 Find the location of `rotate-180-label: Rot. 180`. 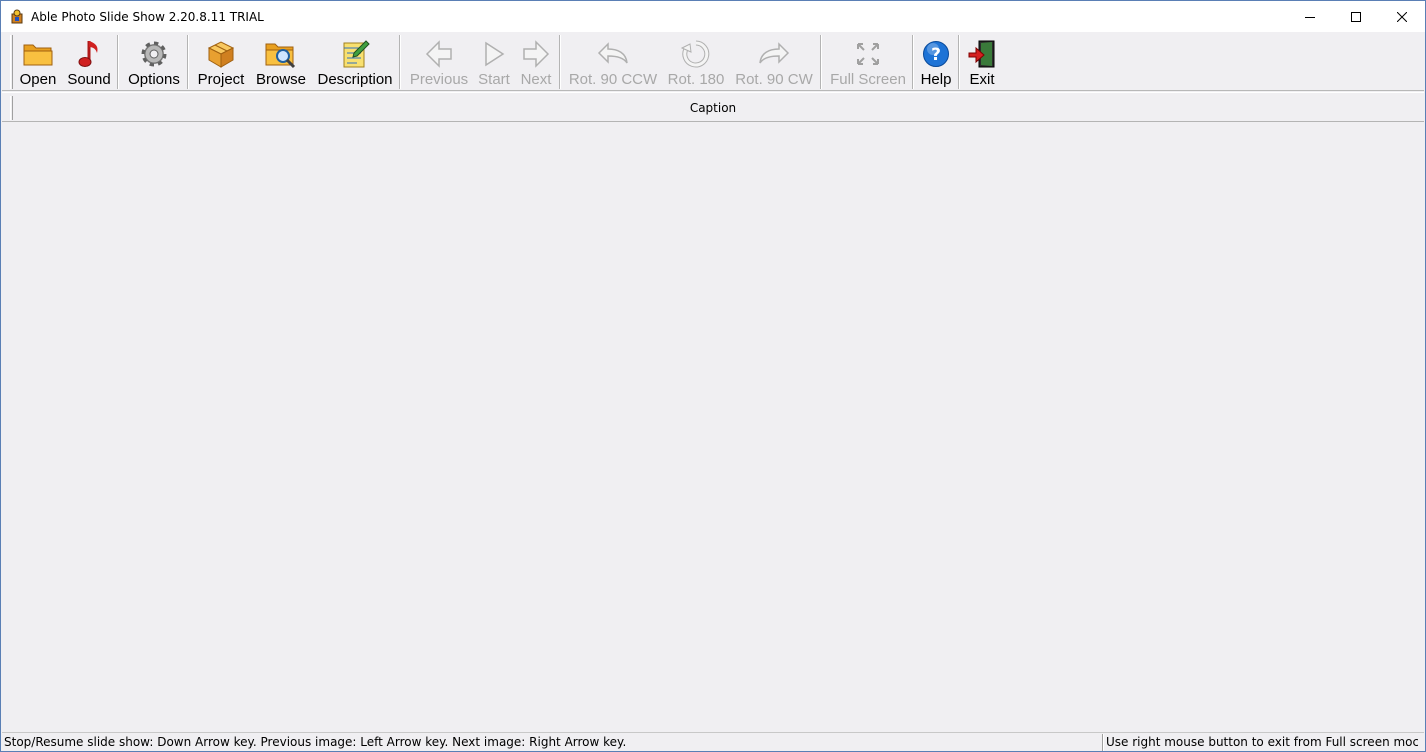

rotate-180-label: Rot. 180 is located at coordinates (696, 79).